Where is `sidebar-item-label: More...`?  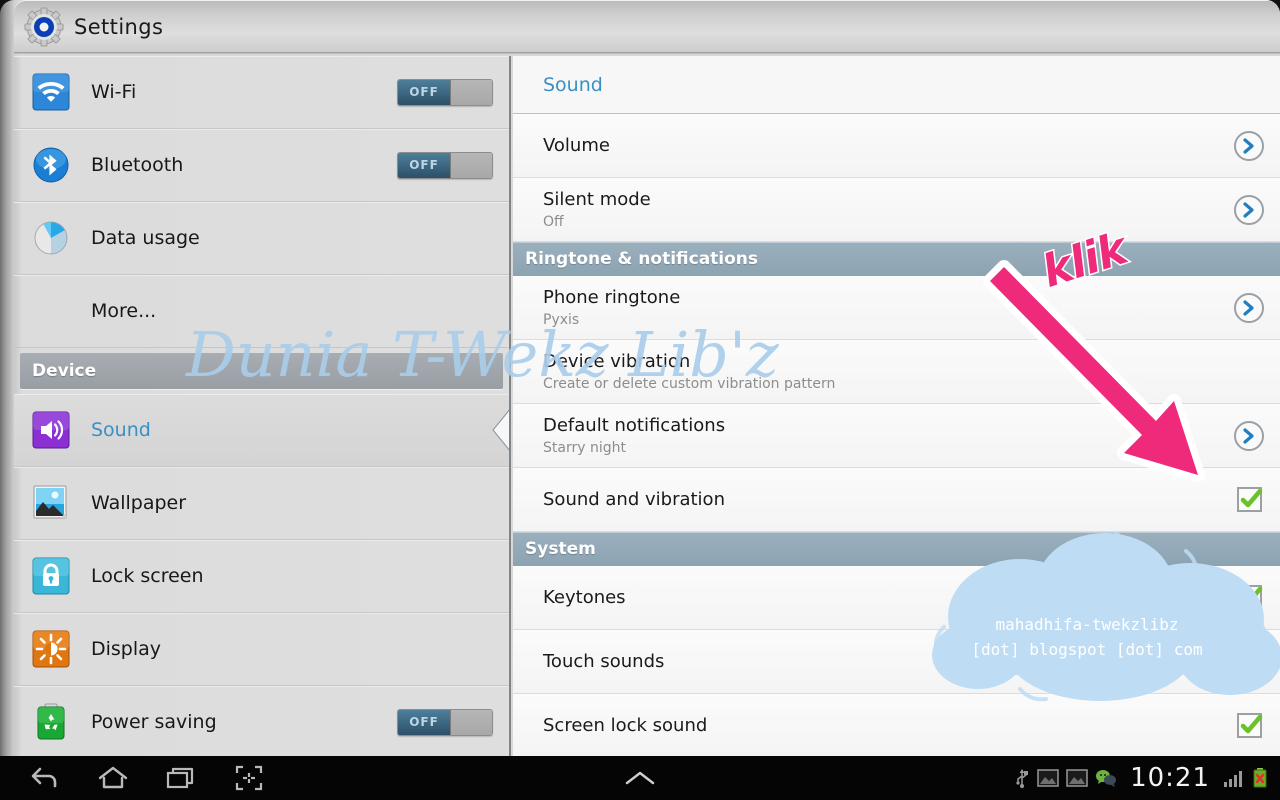
sidebar-item-label: More... is located at coordinates (124, 311).